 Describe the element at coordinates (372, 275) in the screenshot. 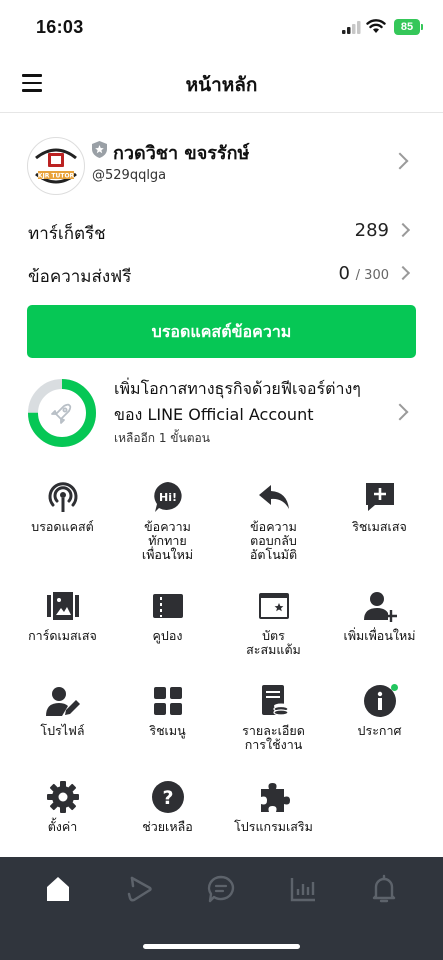

I see `free-messages-max: / 300` at that location.